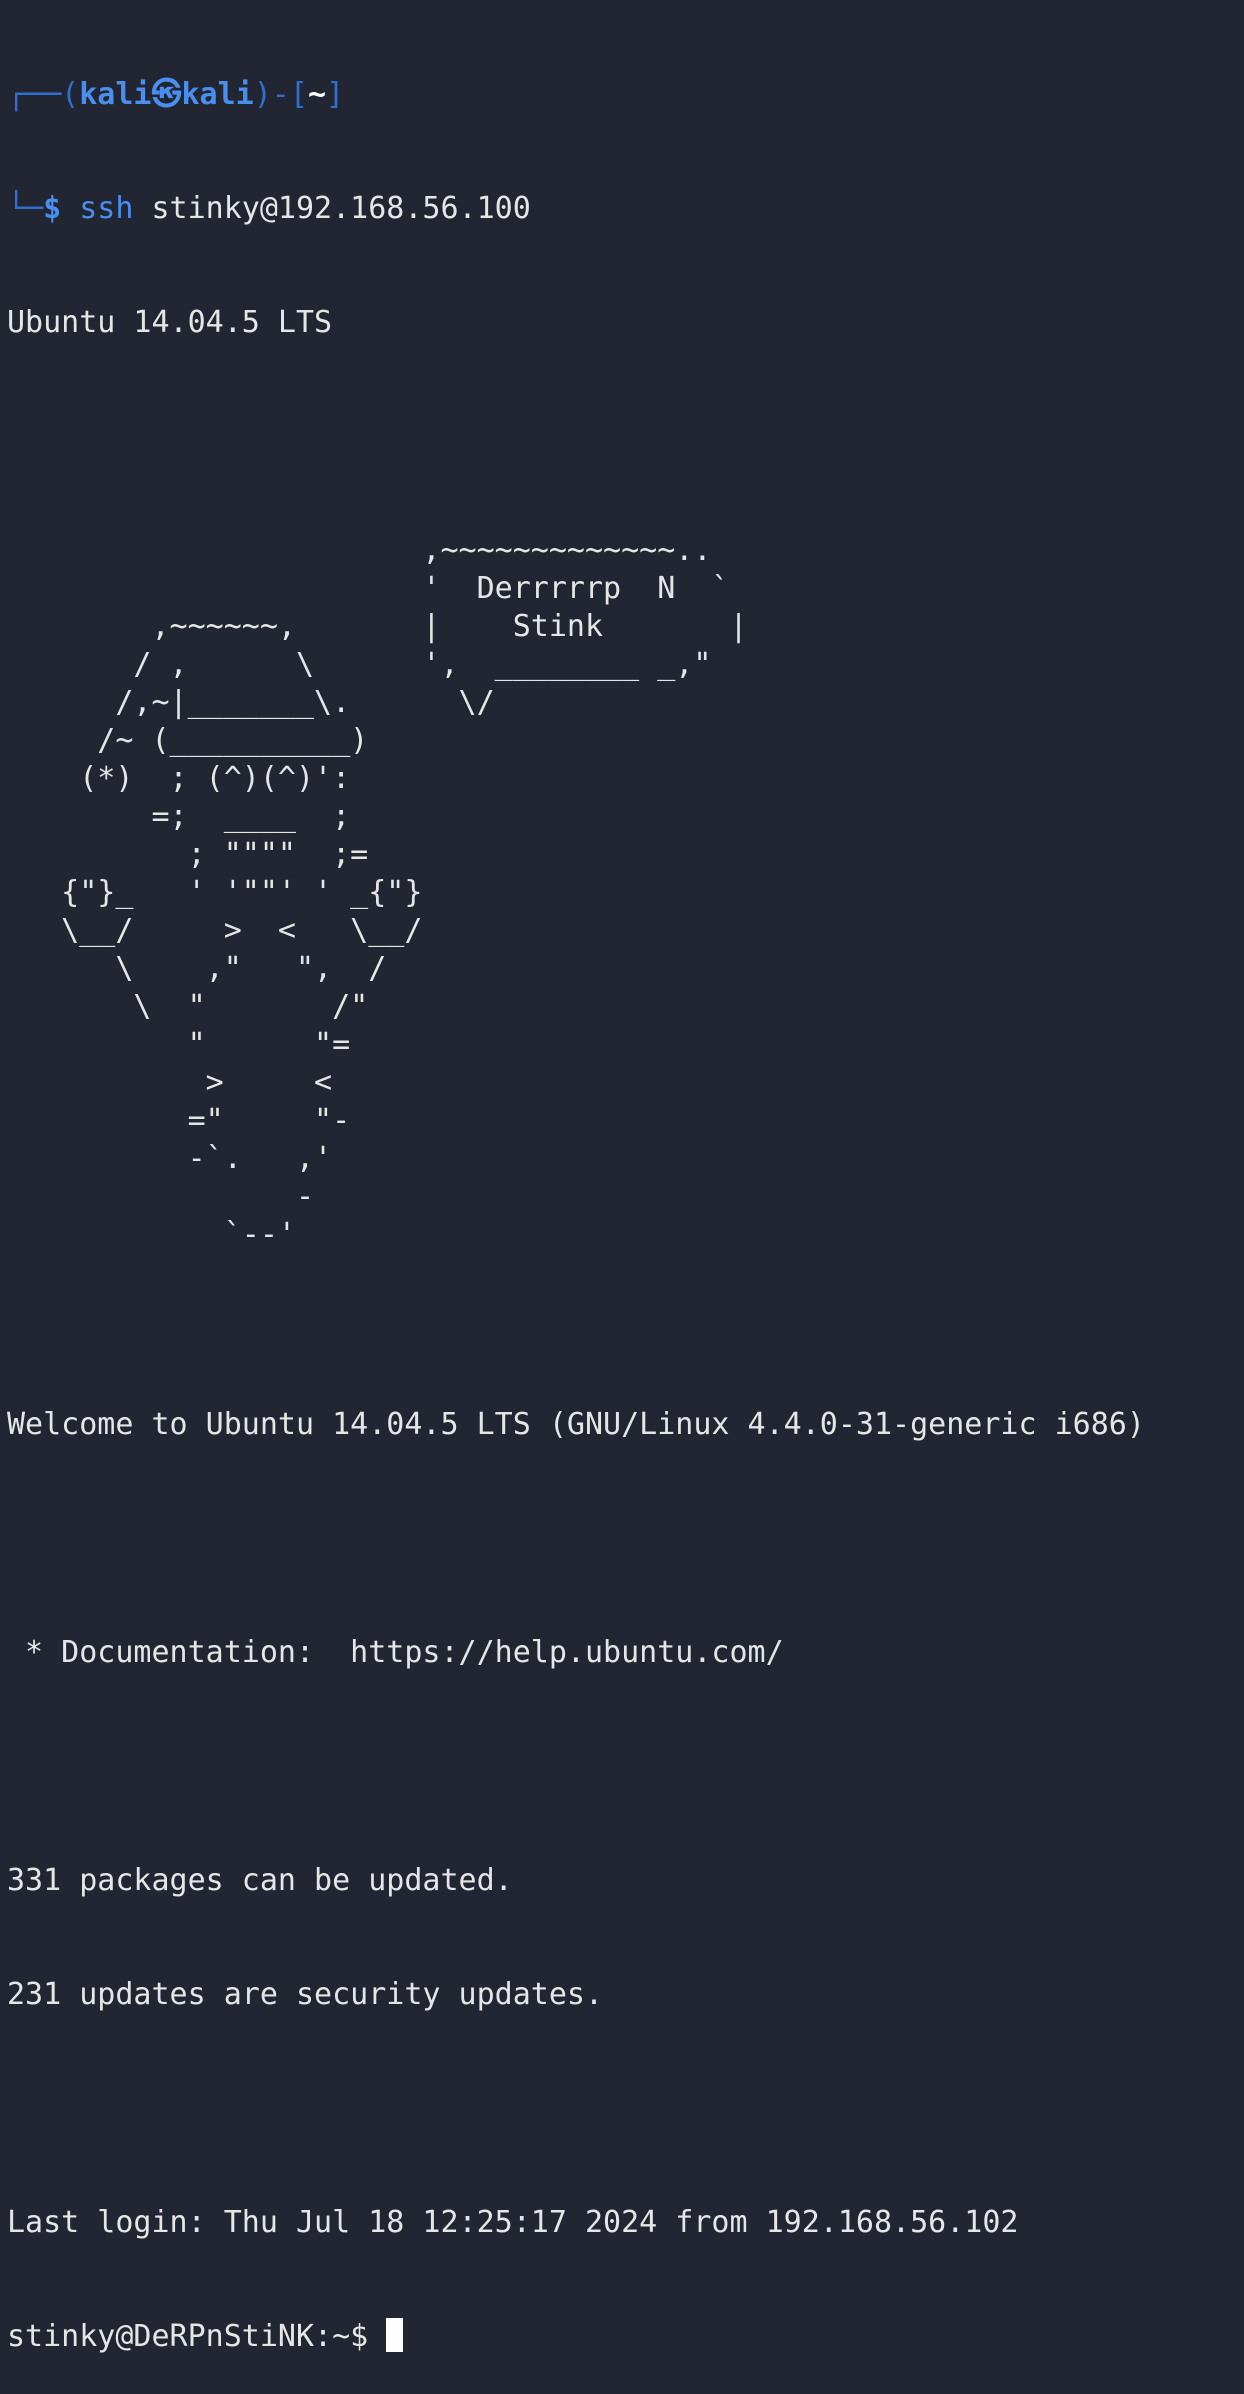 This screenshot has height=2394, width=1244. What do you see at coordinates (197, 968) in the screenshot?
I see `ascii-art-line: \ ," ", /` at bounding box center [197, 968].